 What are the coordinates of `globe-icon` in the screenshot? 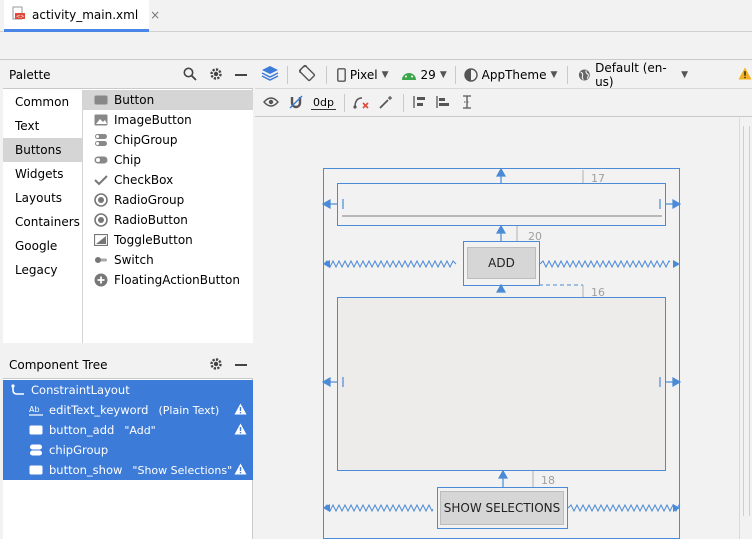 It's located at (585, 74).